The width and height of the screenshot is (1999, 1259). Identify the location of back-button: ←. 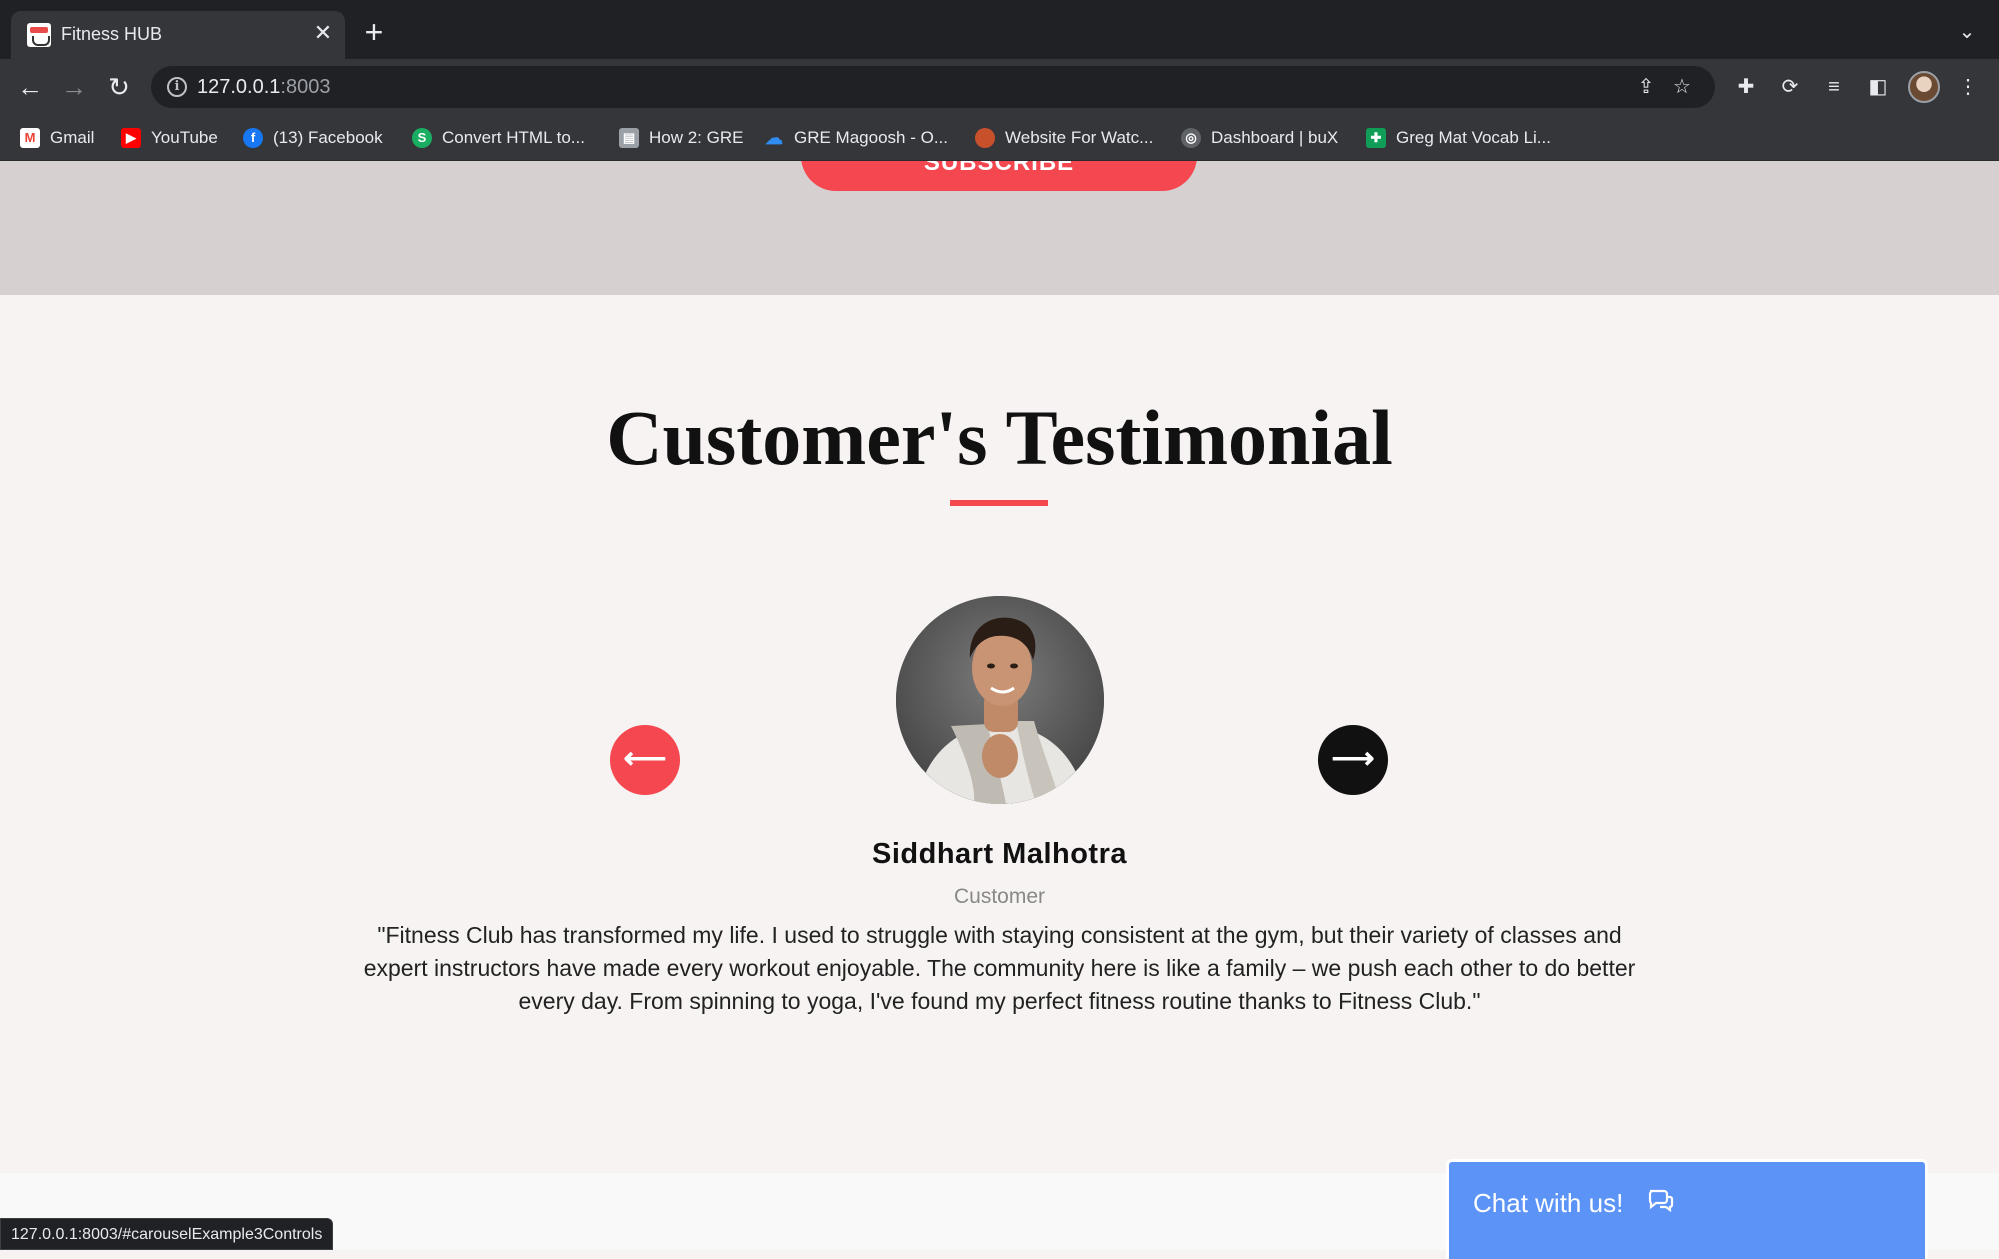
(30, 87).